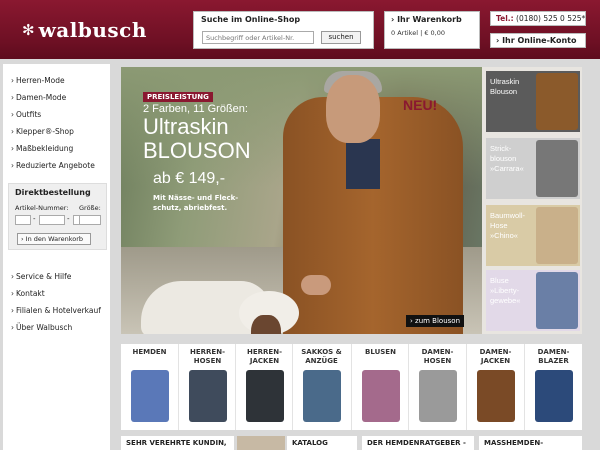  Describe the element at coordinates (196, 203) in the screenshot. I see `hero-note: Mit Nässe- und Fleck-schutz, abriebfest.` at that location.